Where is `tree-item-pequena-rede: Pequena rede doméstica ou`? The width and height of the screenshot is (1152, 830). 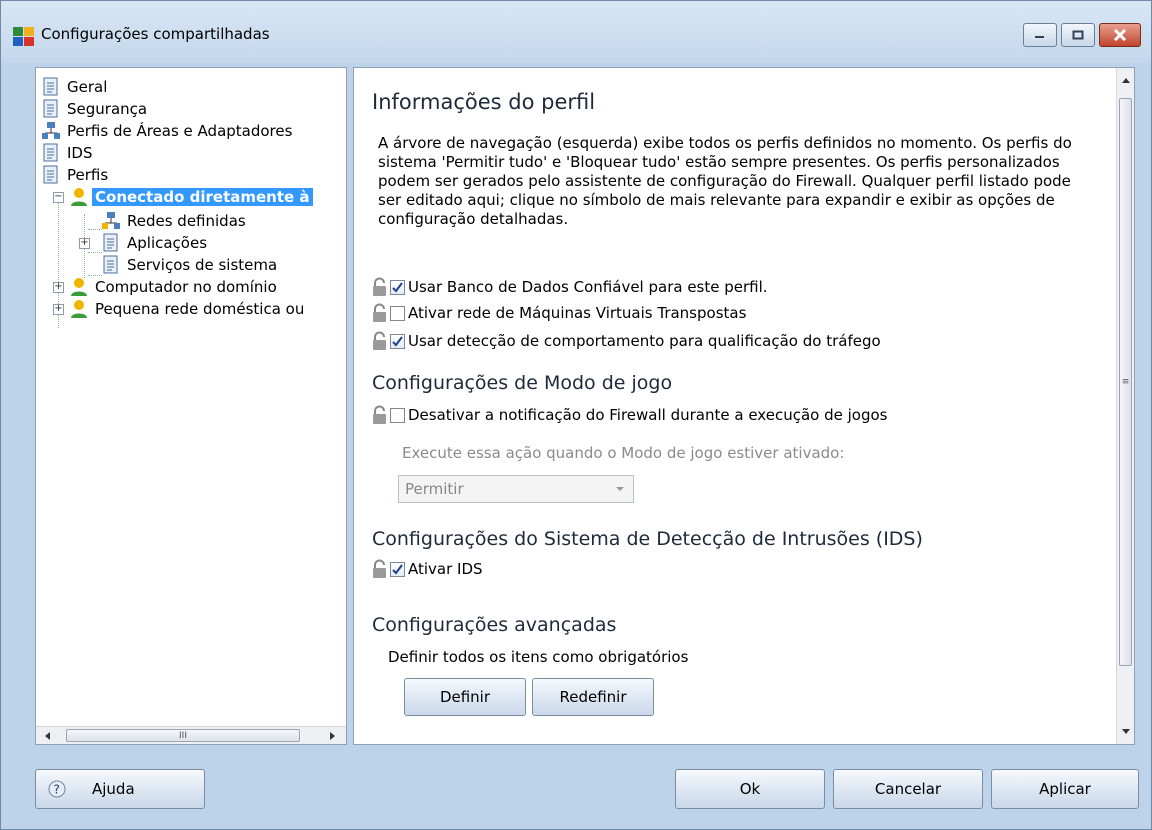 tree-item-pequena-rede: Pequena rede doméstica ou is located at coordinates (188, 309).